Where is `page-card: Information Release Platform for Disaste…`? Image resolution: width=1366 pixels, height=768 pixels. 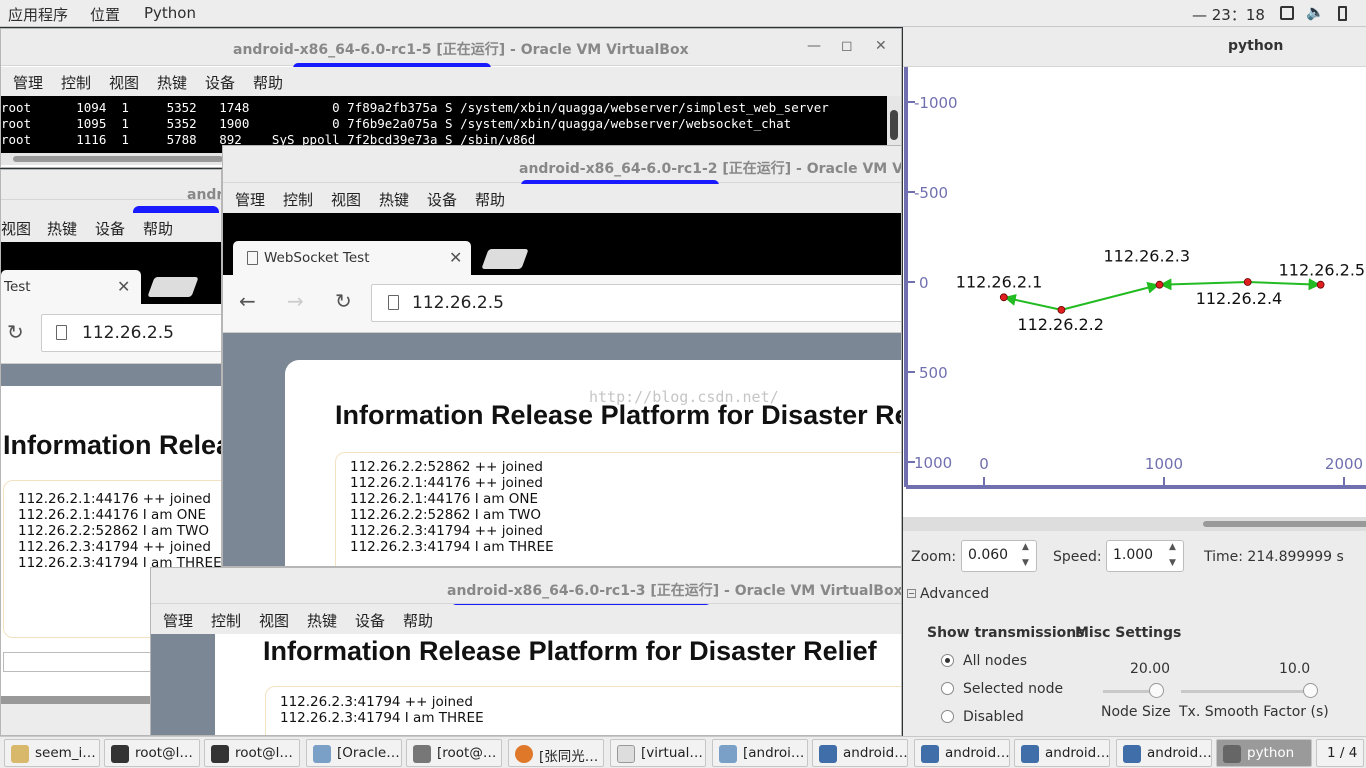 page-card: Information Release Platform for Disaste… is located at coordinates (558, 684).